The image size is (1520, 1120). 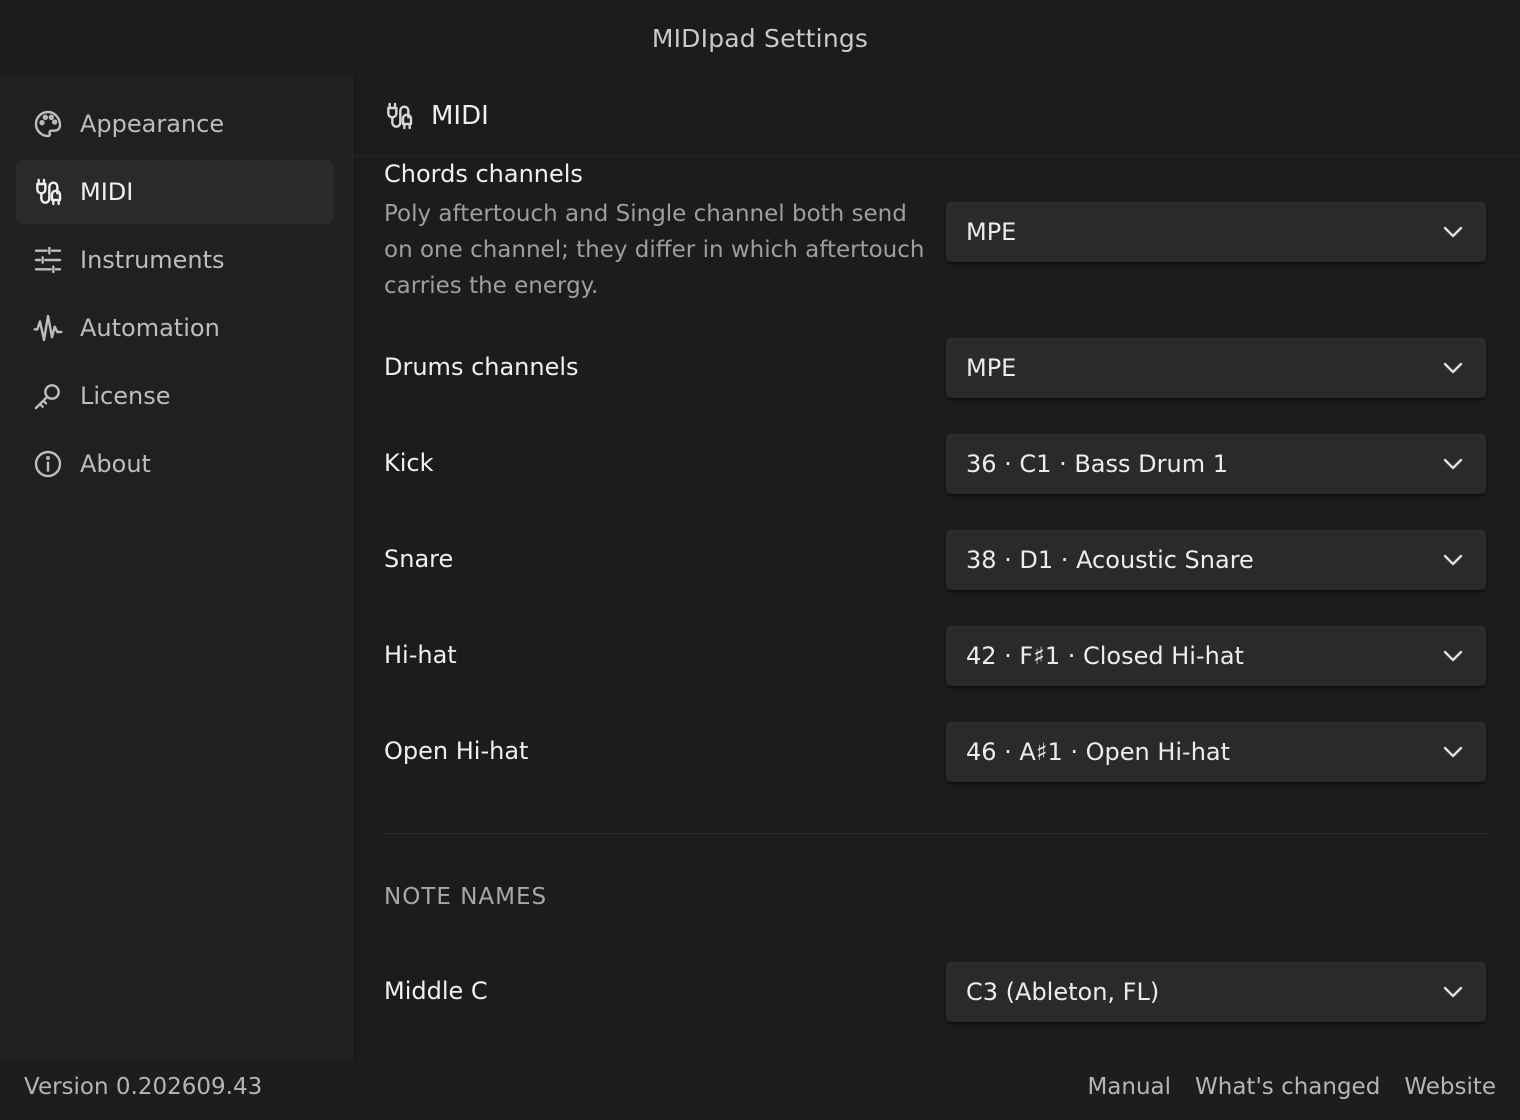 What do you see at coordinates (1216, 368) in the screenshot?
I see `drums-channels-select: MPE` at bounding box center [1216, 368].